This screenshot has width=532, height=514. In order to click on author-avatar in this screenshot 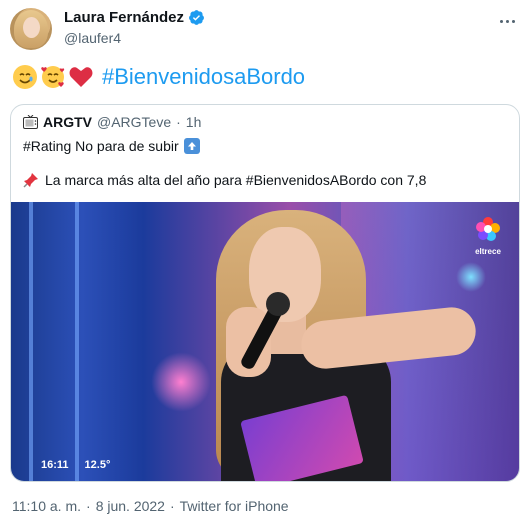, I will do `click(31, 29)`.